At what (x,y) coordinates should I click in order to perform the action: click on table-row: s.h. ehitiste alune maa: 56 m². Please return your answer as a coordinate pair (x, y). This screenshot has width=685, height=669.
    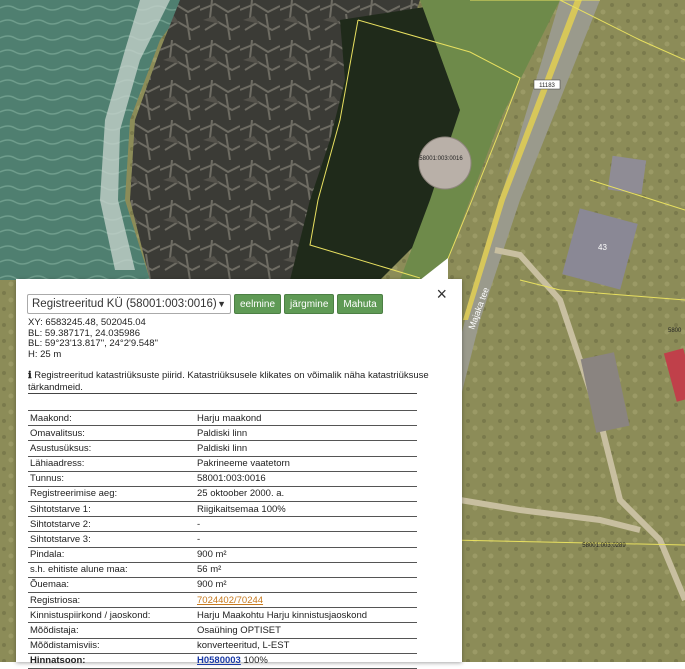
    Looking at the image, I should click on (222, 570).